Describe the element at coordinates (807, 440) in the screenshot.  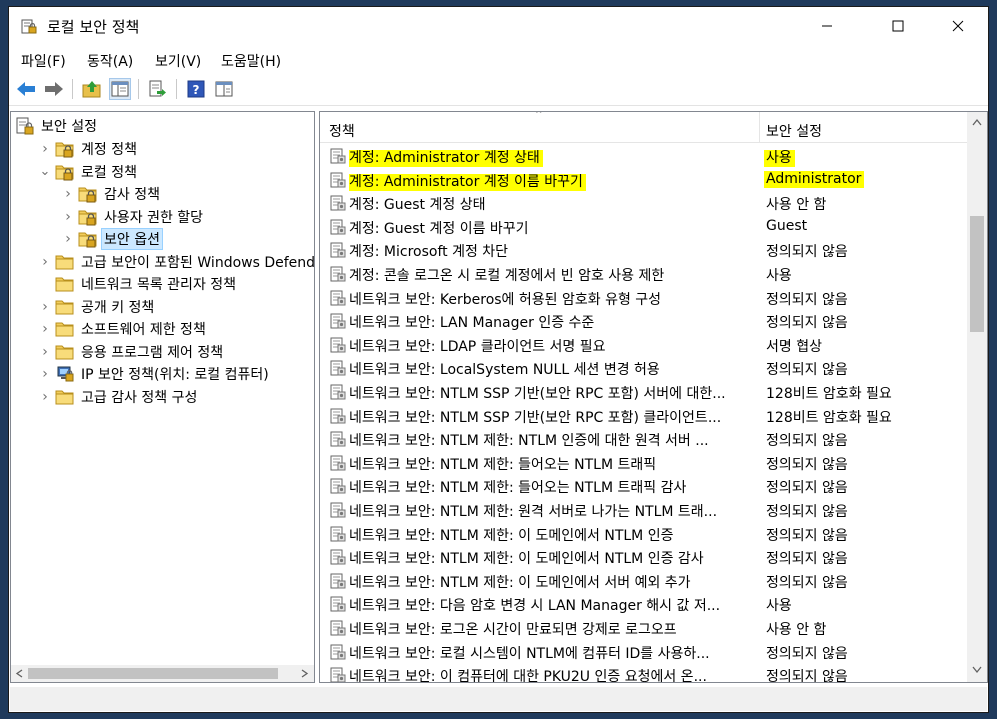
I see `policy-setting-value: 정의되지 않음` at that location.